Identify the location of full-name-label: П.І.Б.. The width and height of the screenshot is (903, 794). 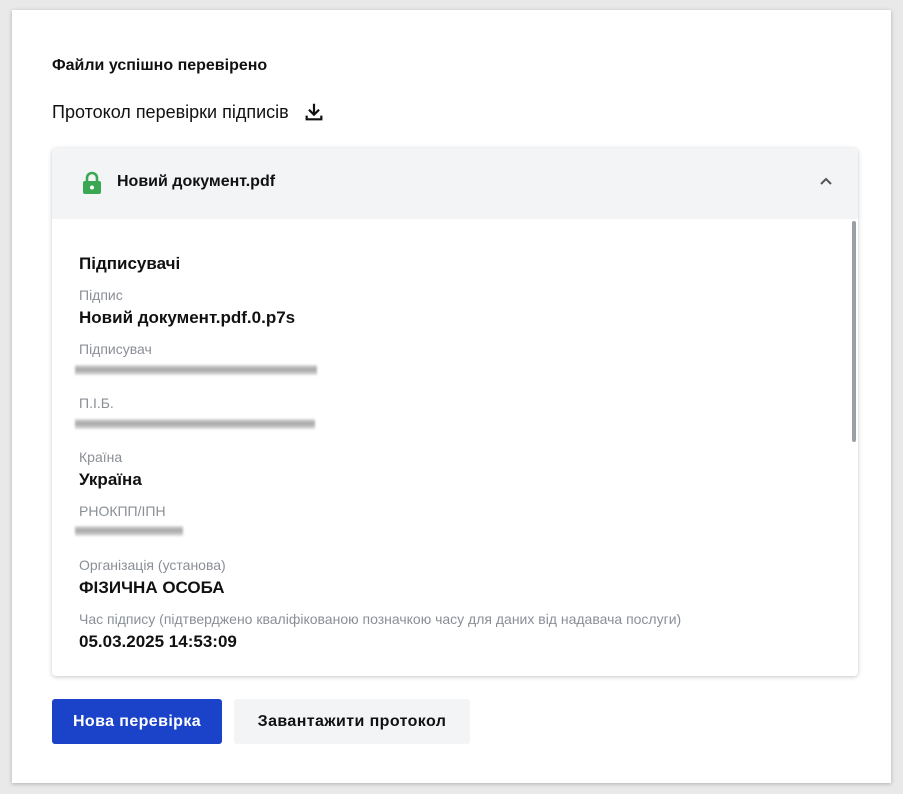
(96, 403).